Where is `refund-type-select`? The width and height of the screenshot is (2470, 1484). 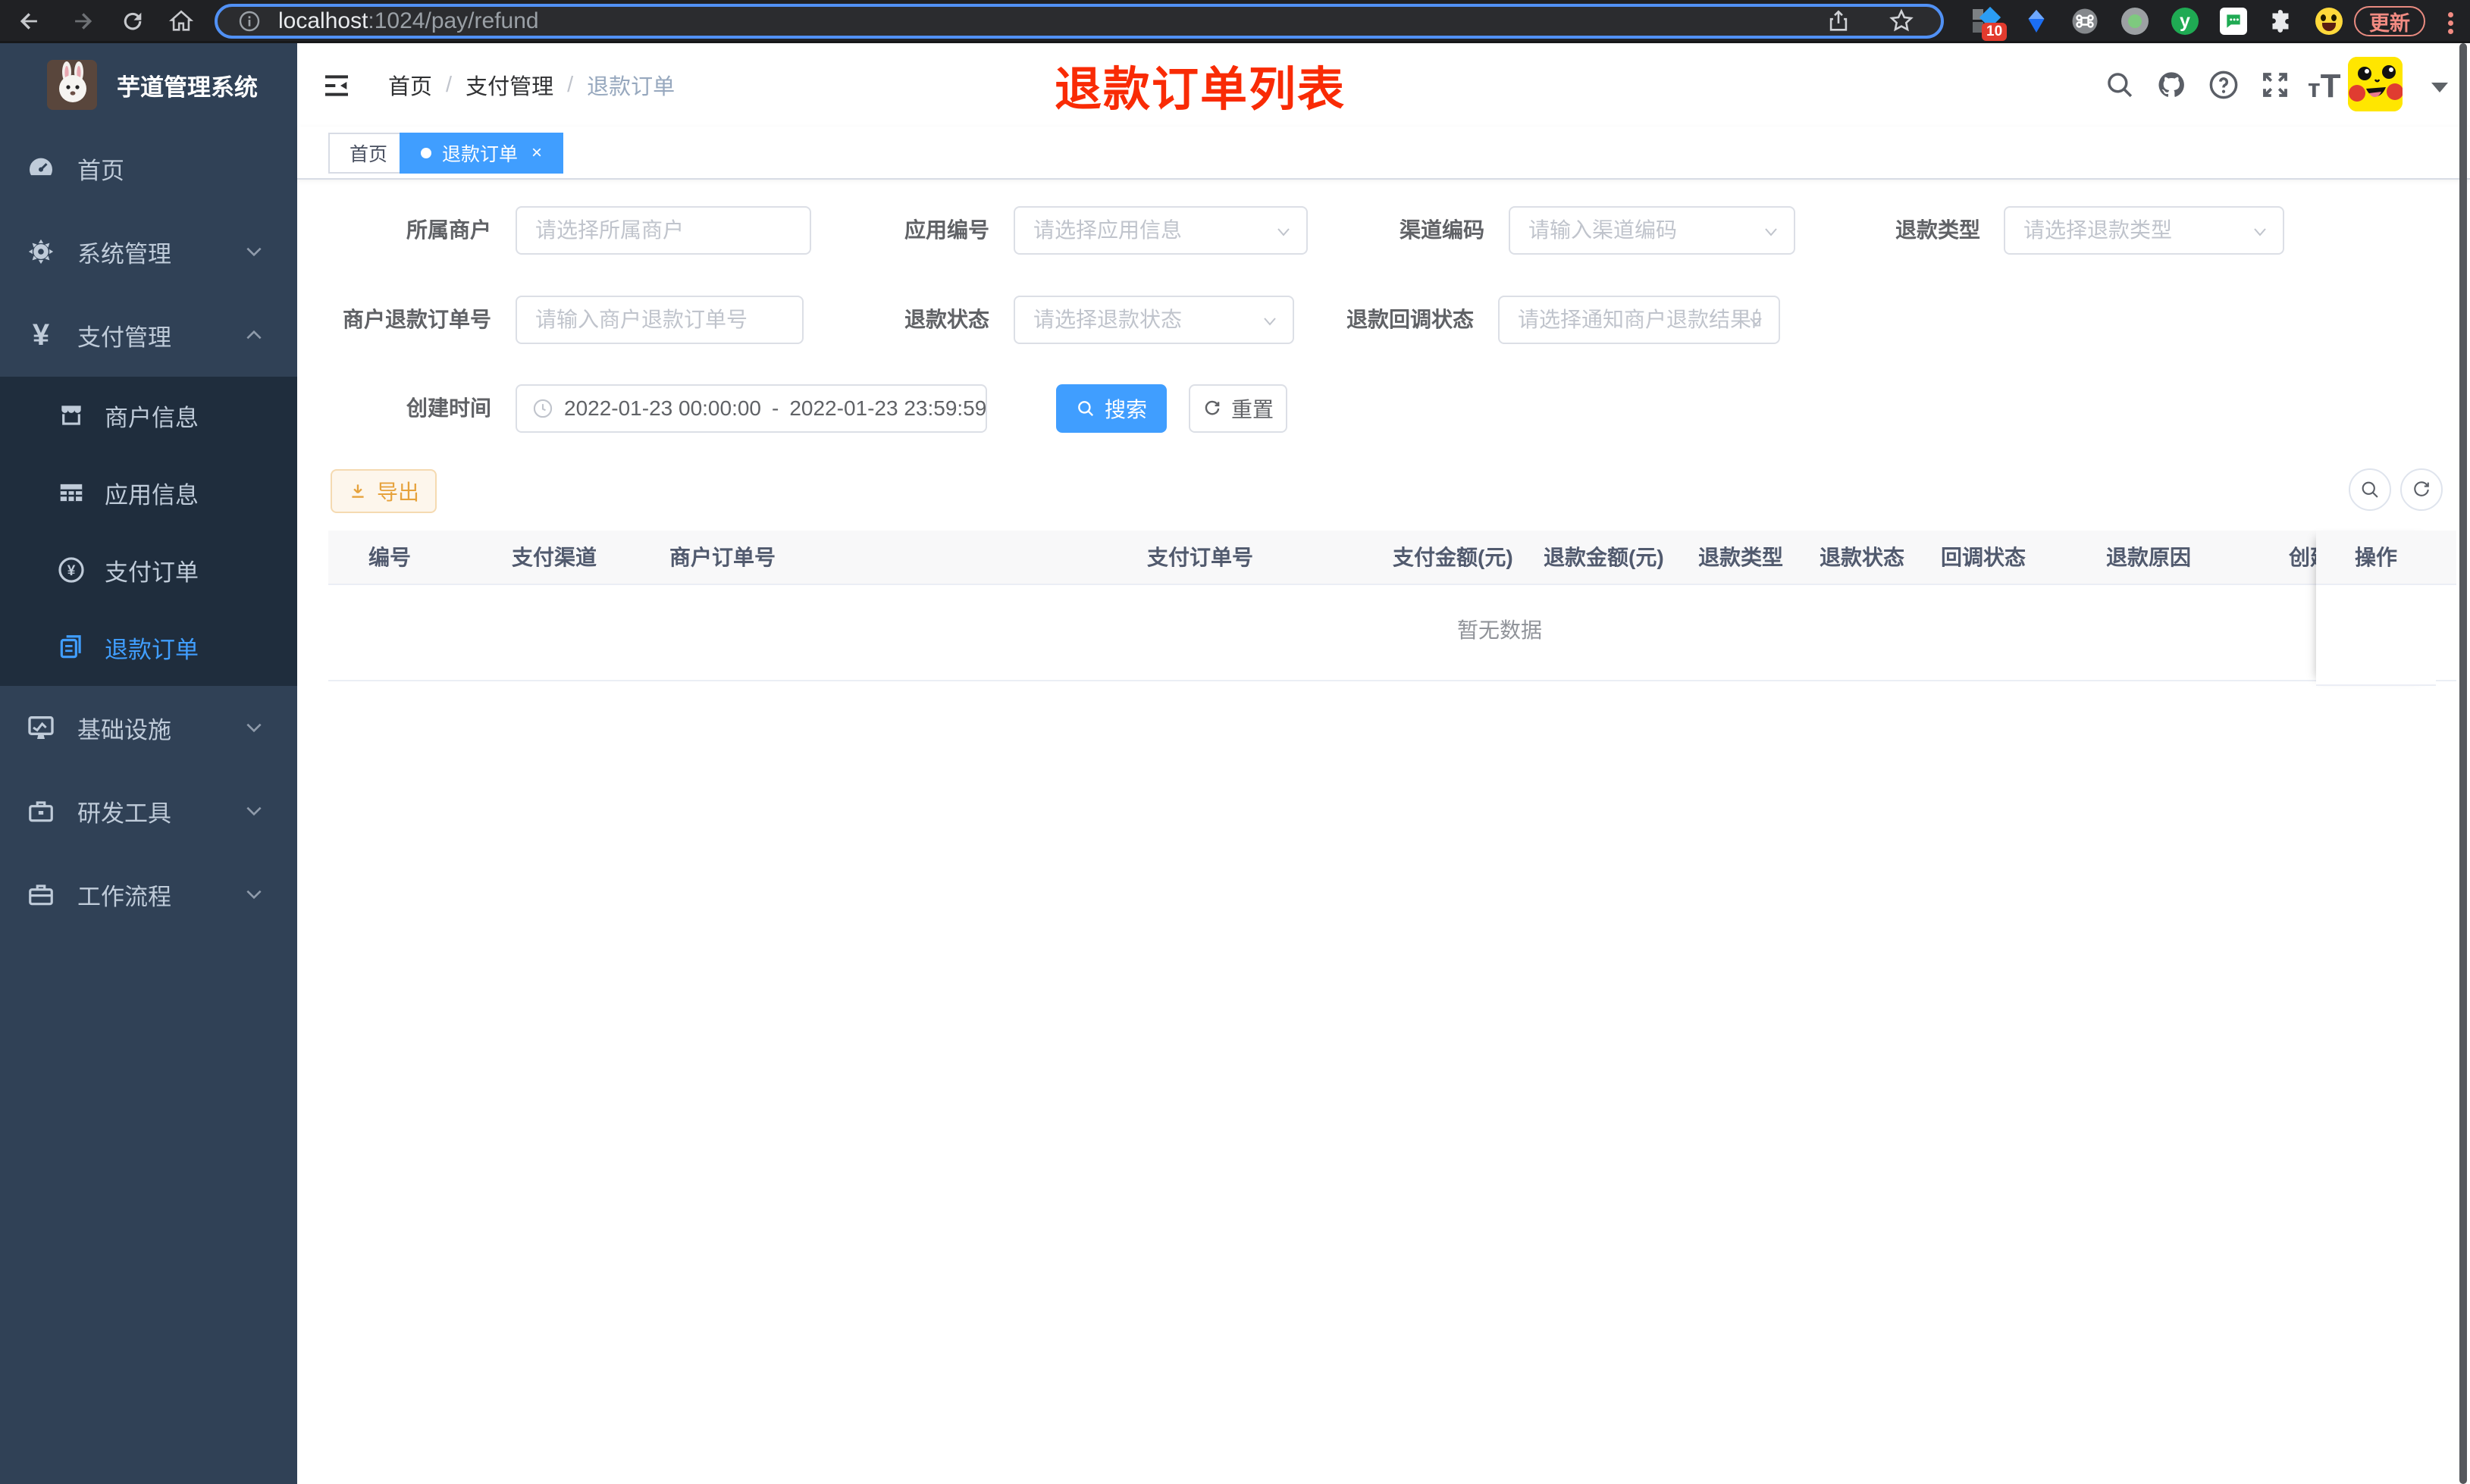
refund-type-select is located at coordinates (2144, 231).